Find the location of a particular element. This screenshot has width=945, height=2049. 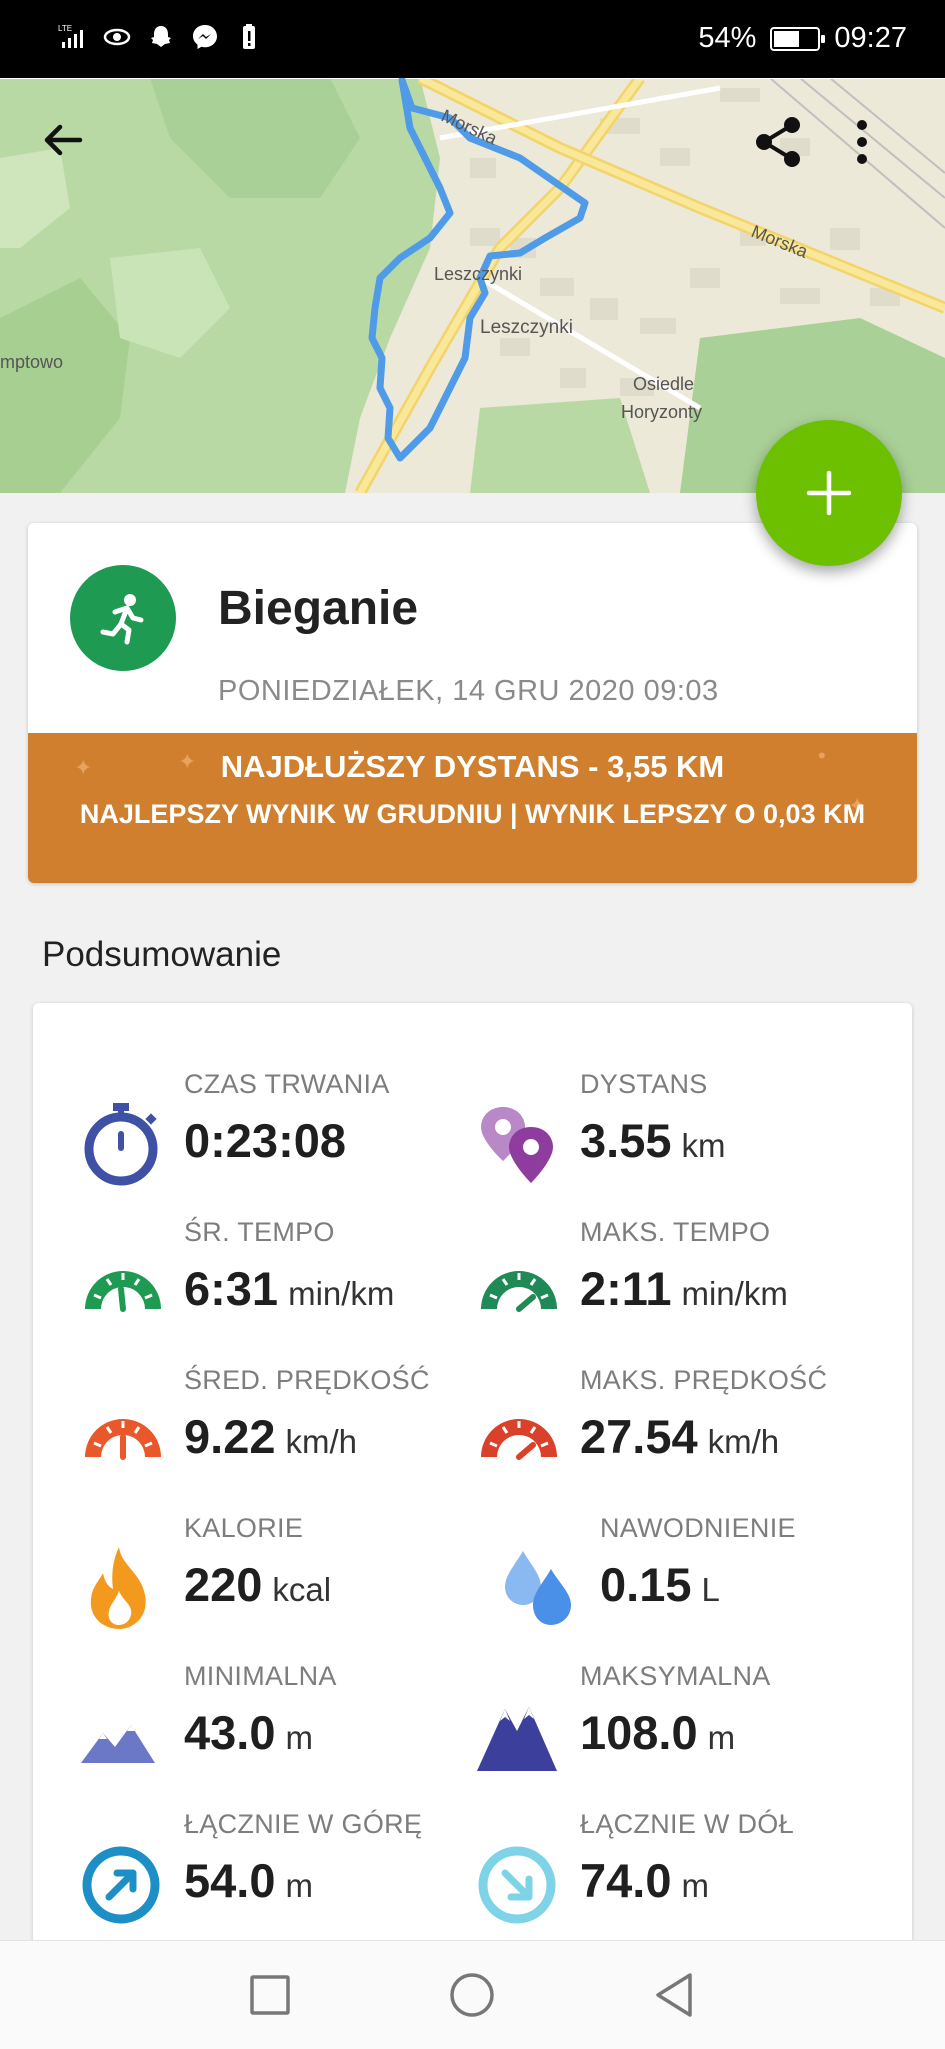

high-mountains-icon is located at coordinates (517, 1739).